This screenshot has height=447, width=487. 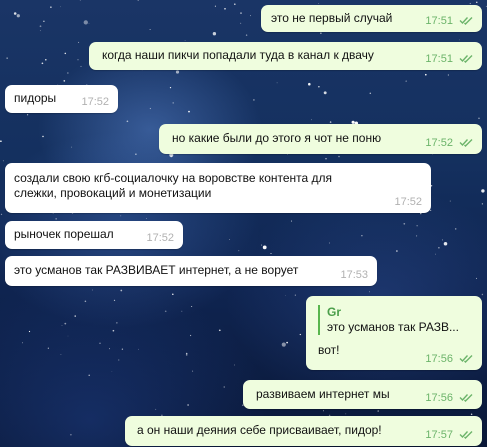 I want to click on message-bubble-outgoing-reply: Gr это усманов так РАЗВ... вот! 17:56, so click(x=394, y=333).